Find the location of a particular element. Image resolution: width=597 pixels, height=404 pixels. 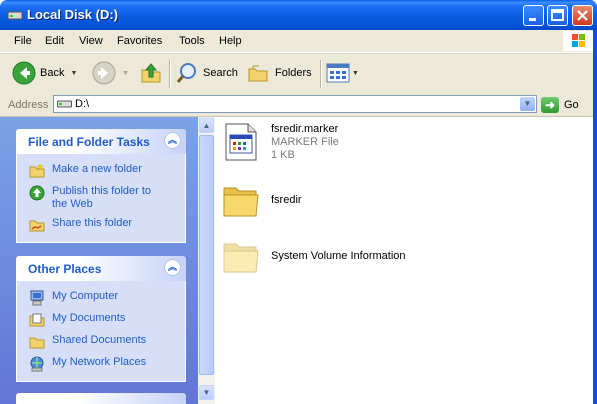

place-my-documents: My Documents is located at coordinates (101, 320).